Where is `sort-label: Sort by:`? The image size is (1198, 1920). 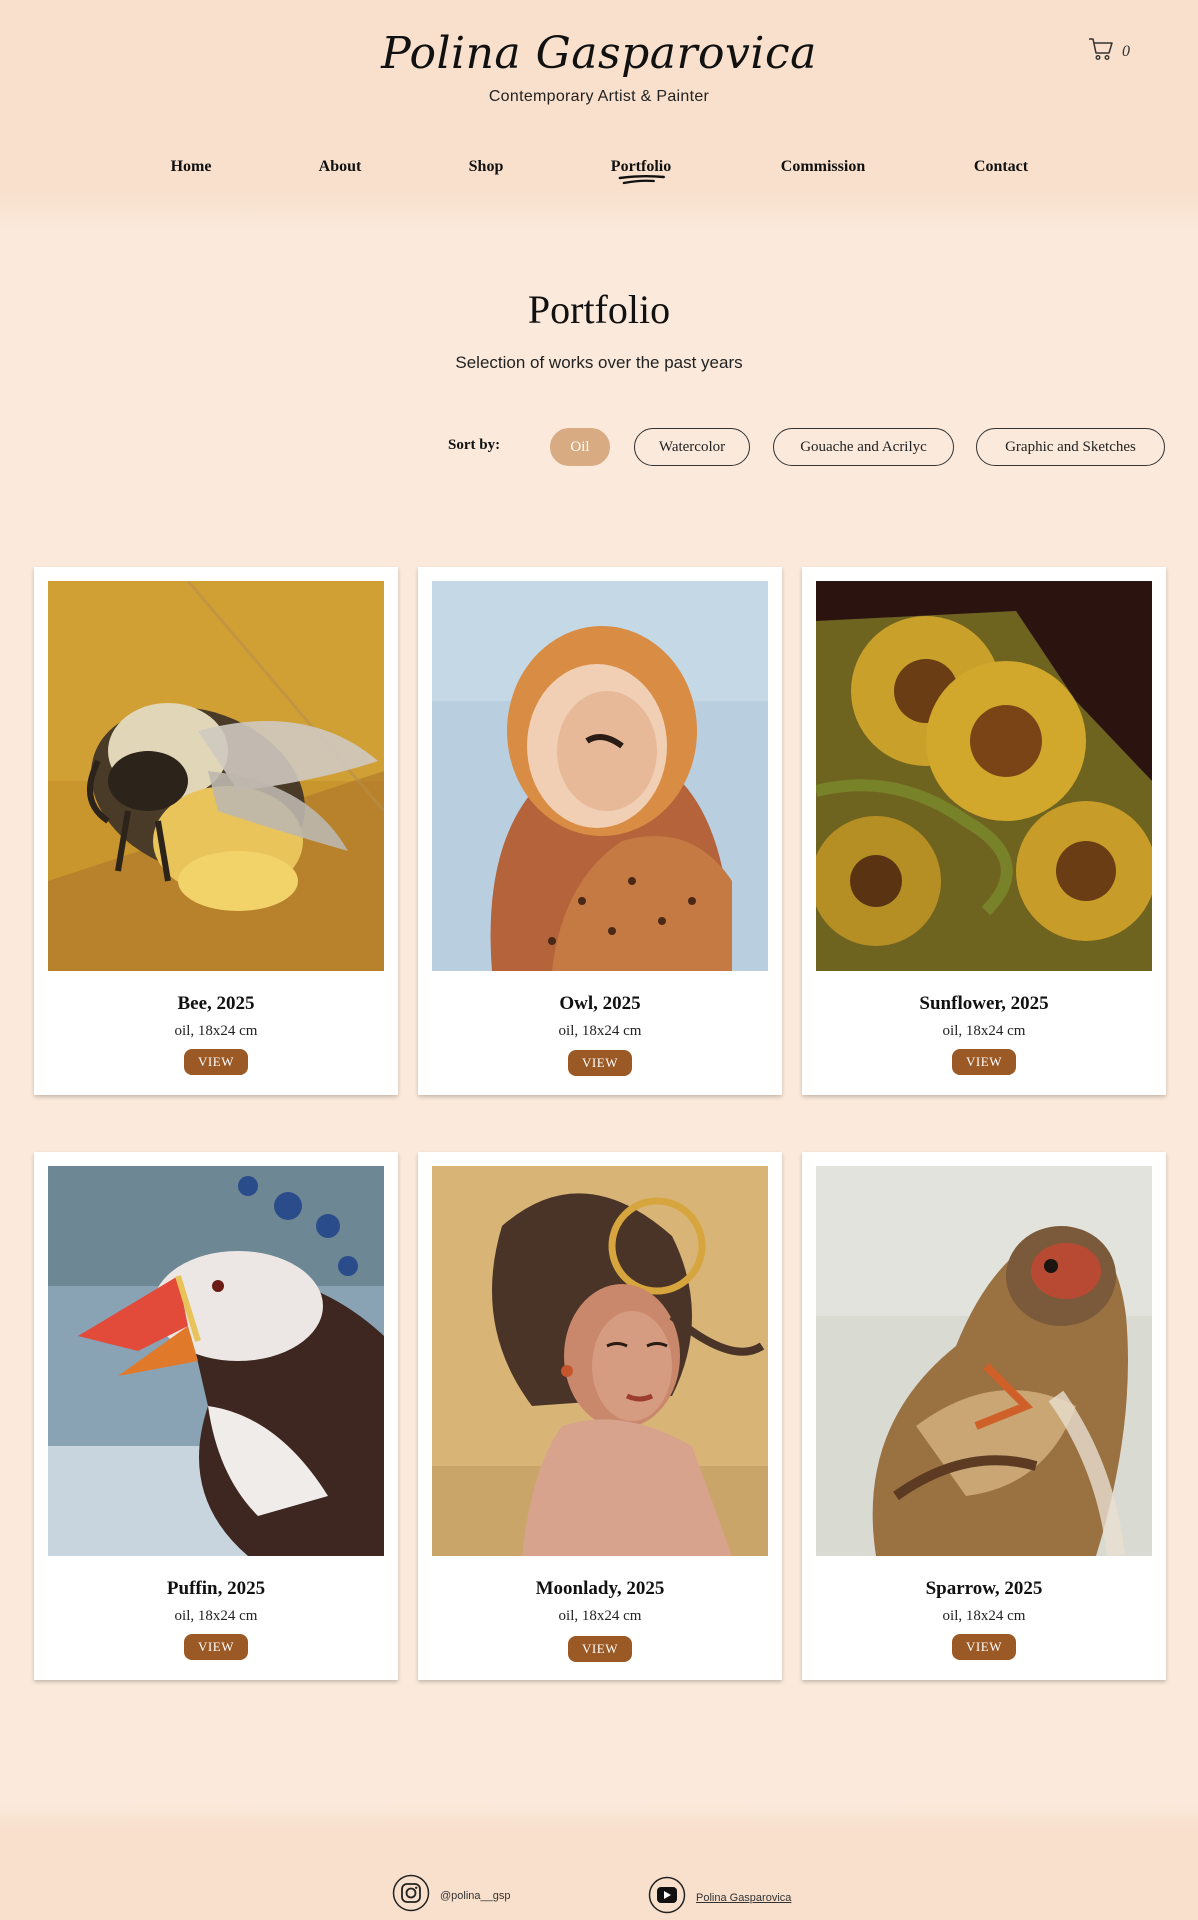 sort-label: Sort by: is located at coordinates (474, 445).